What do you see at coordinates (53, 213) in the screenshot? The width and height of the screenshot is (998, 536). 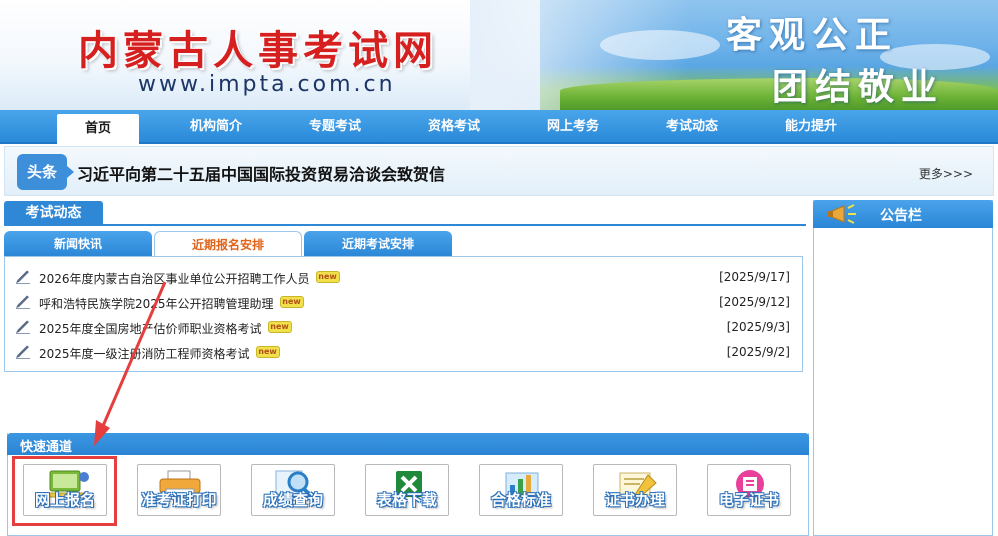 I see `exam-news-title: 考试动态` at bounding box center [53, 213].